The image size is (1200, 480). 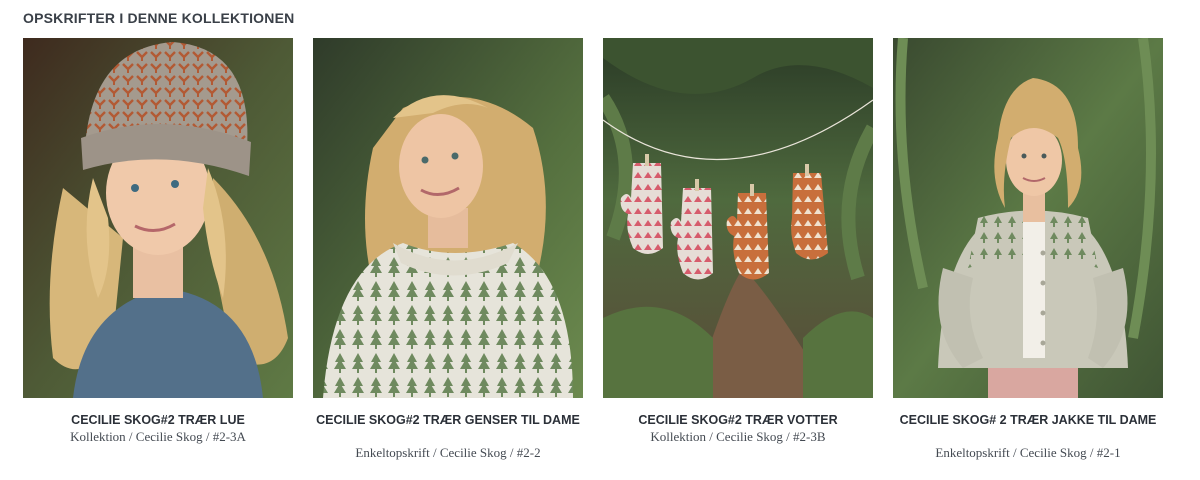 What do you see at coordinates (158, 420) in the screenshot?
I see `pattern-title-lue: CECILIE SKOG#2 TRÆR LUE` at bounding box center [158, 420].